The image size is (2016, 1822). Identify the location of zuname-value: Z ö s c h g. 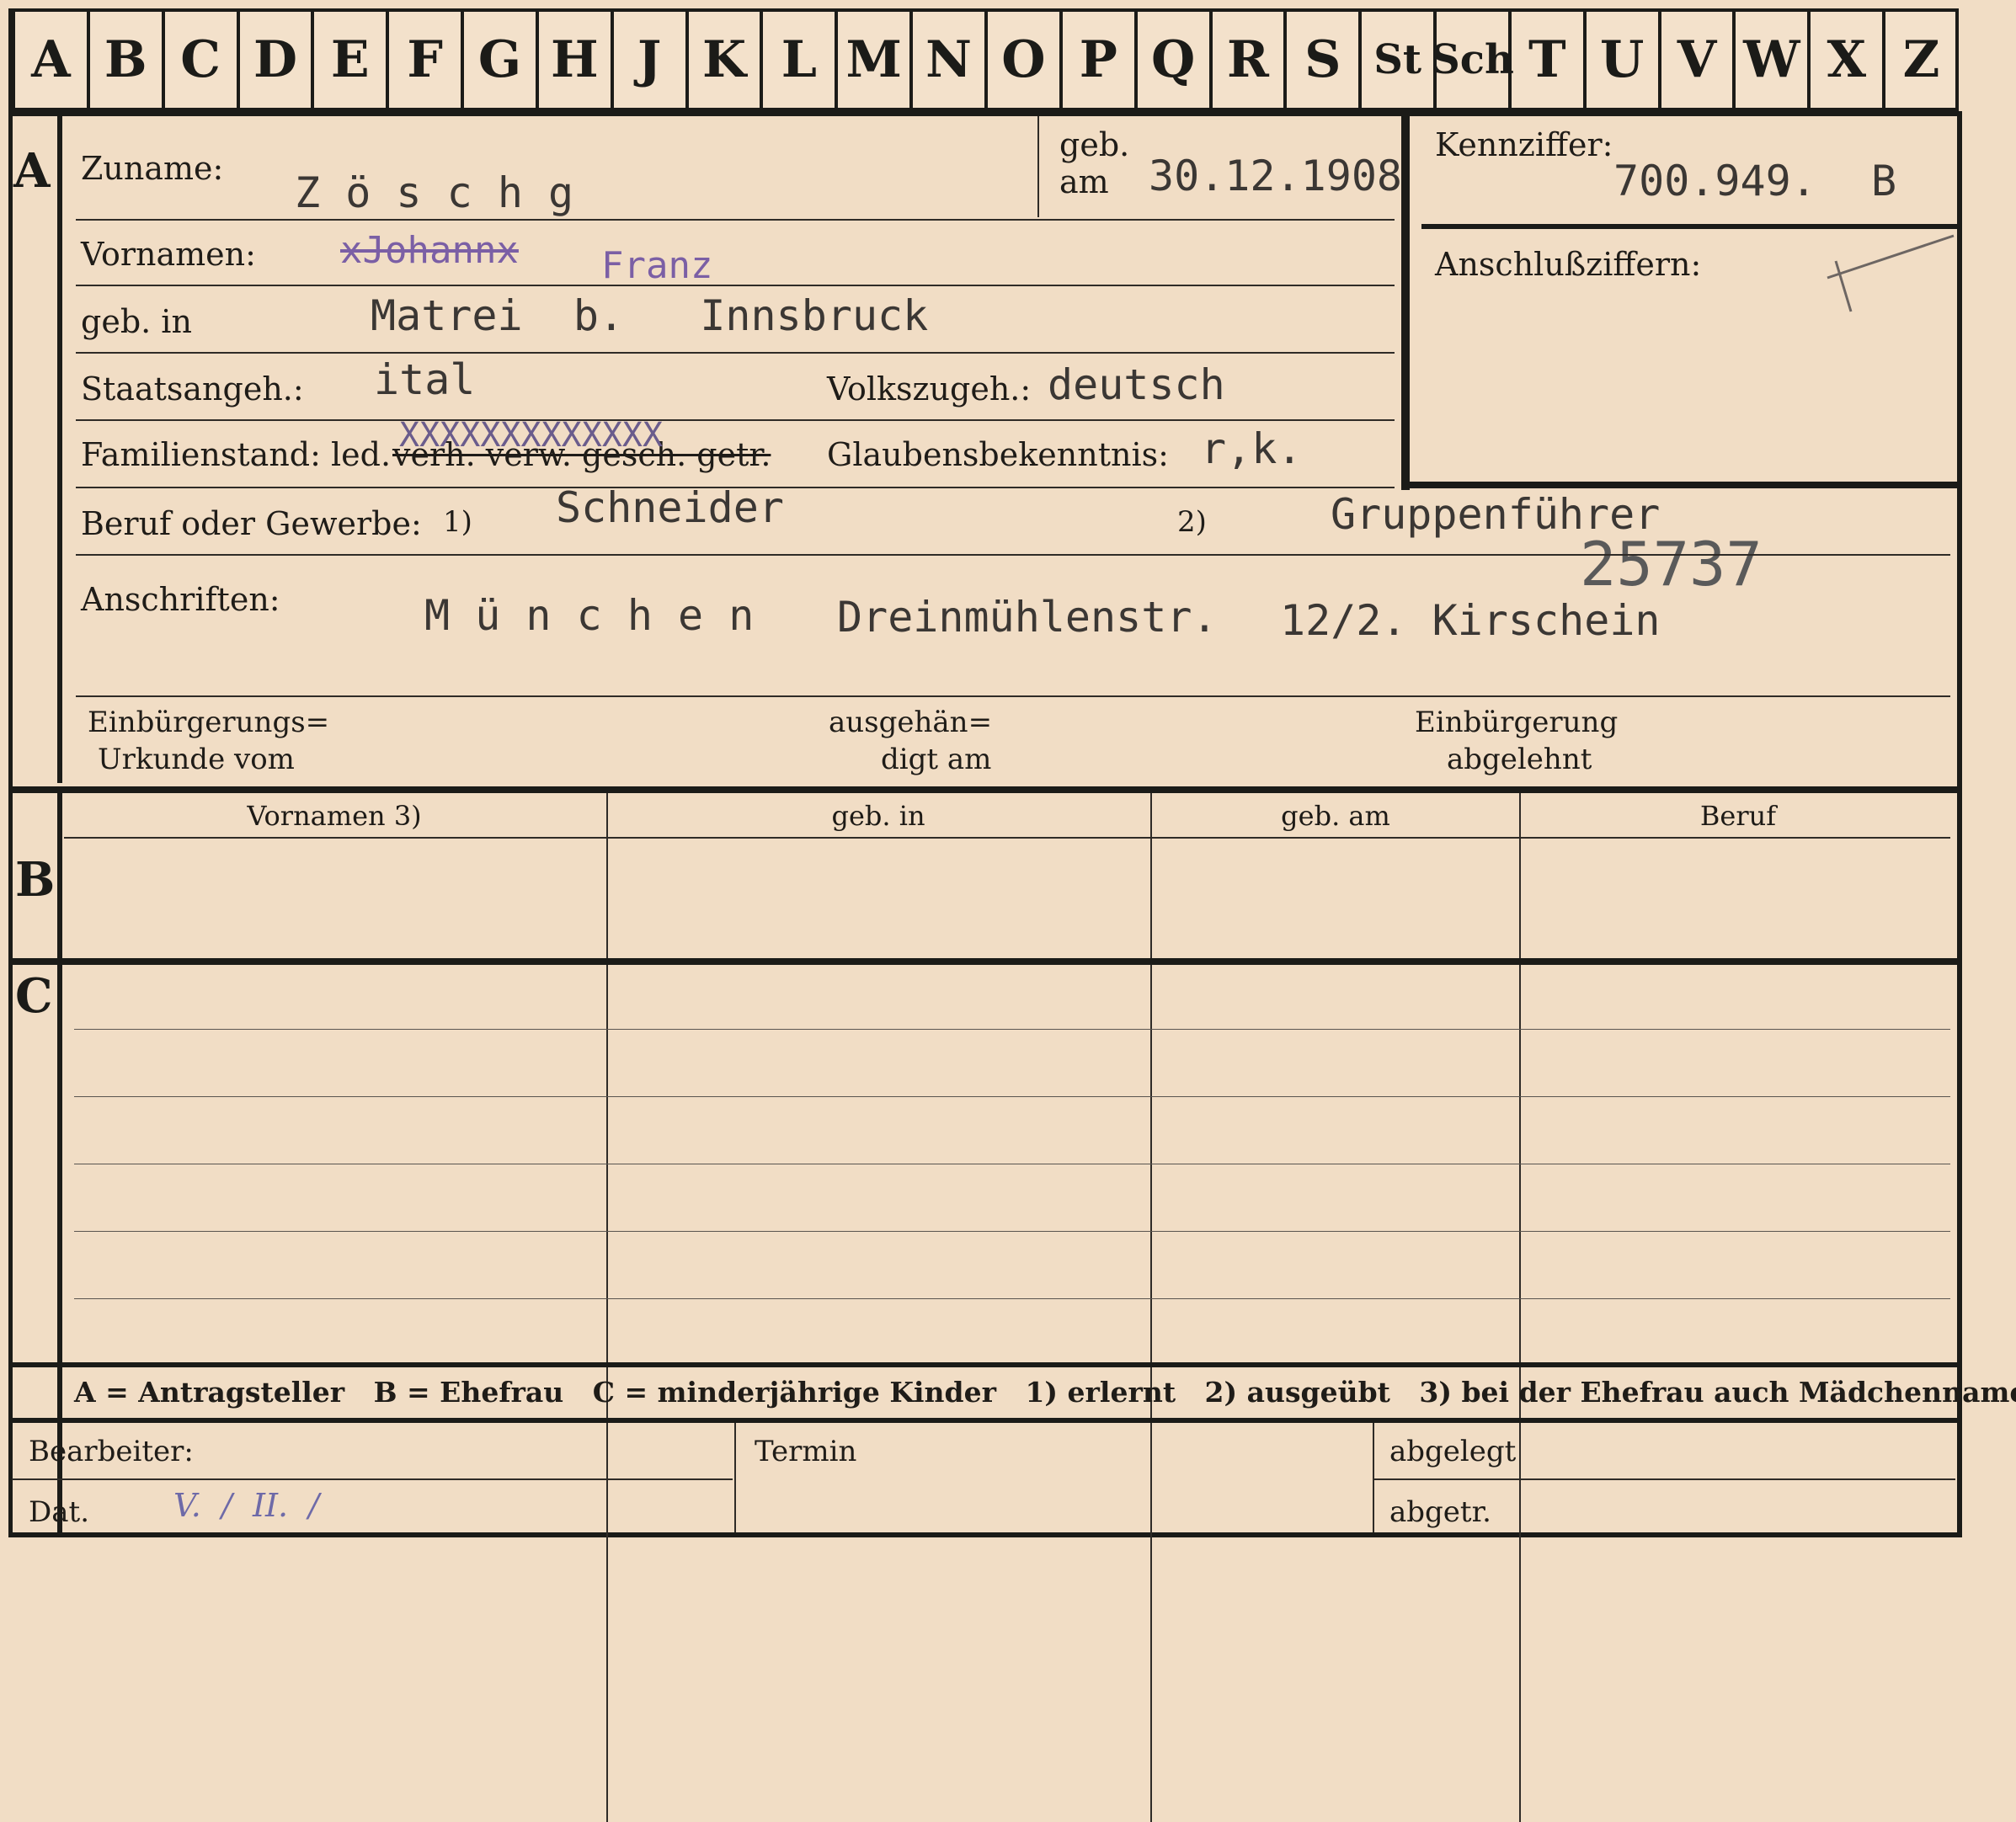
(434, 193).